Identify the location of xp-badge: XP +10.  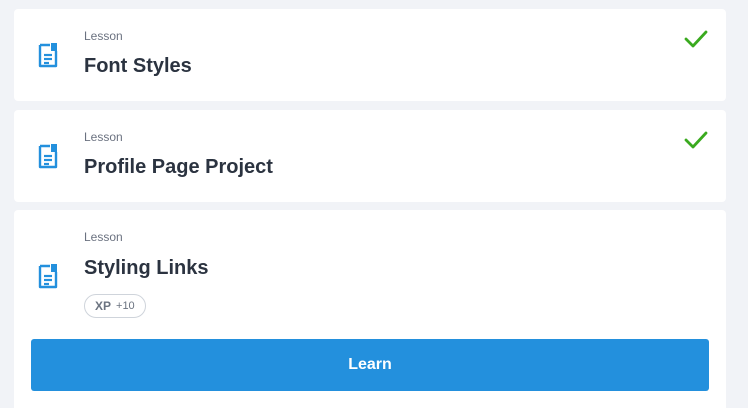
(115, 306).